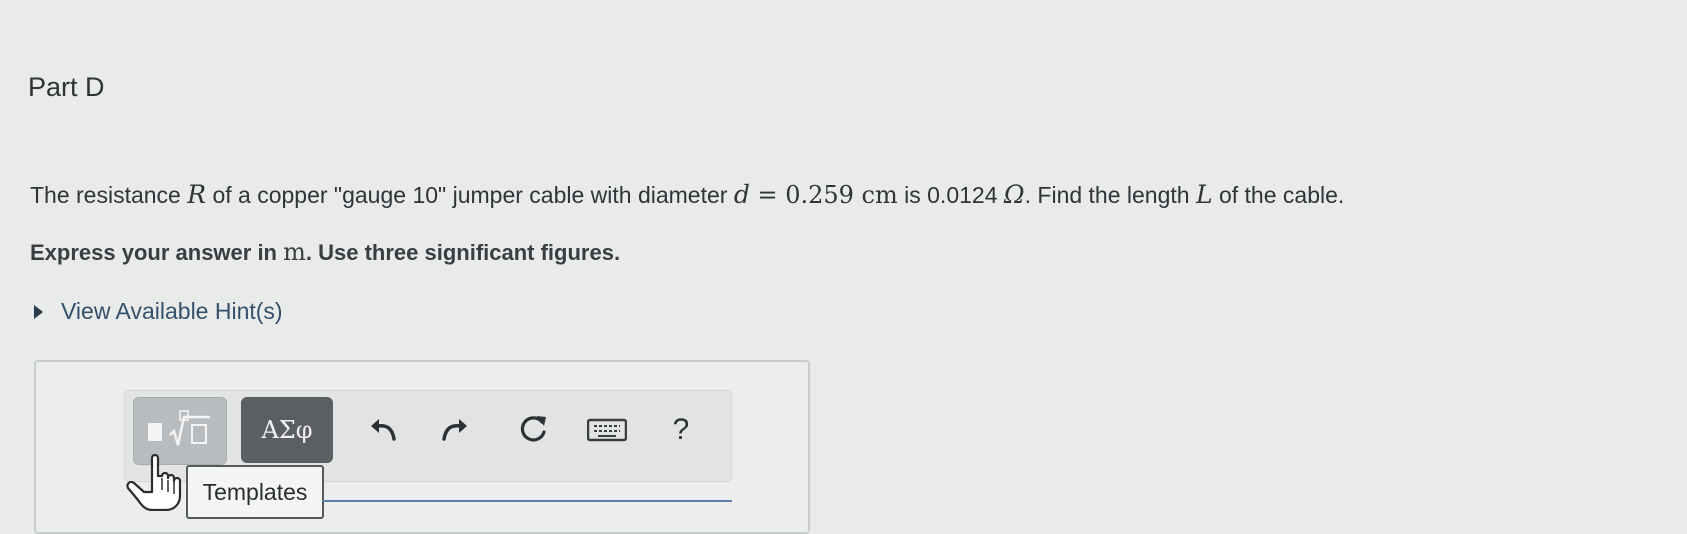  Describe the element at coordinates (172, 311) in the screenshot. I see `hint-label: View Available Hint(s)` at that location.